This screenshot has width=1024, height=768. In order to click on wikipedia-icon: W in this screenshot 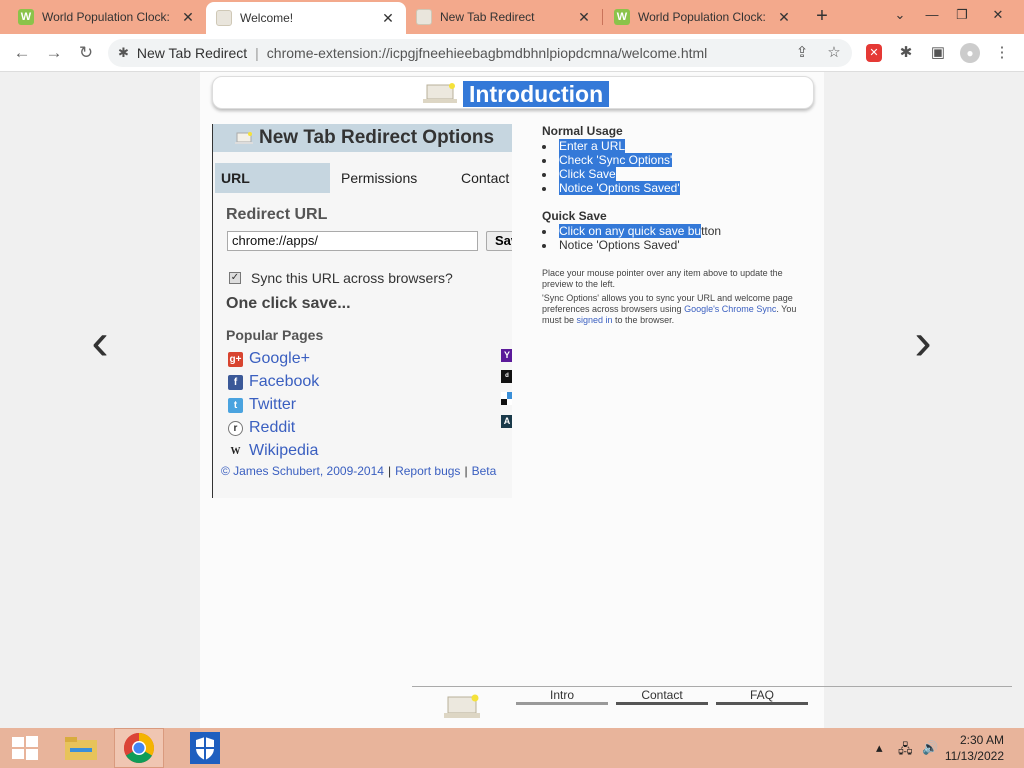, I will do `click(235, 451)`.